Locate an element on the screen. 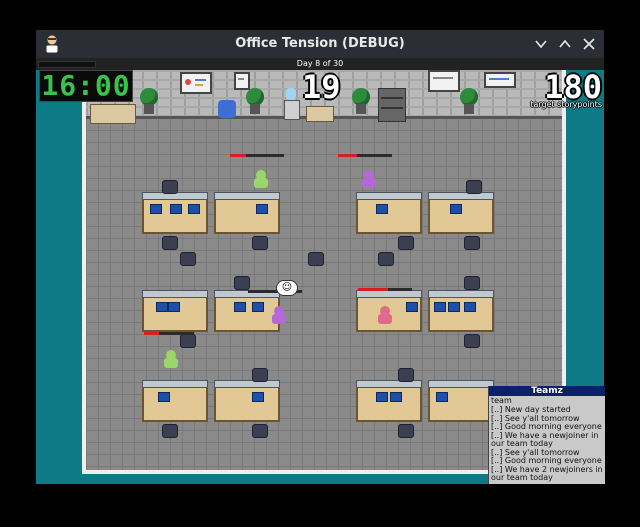  worker-pink is located at coordinates (385, 315).